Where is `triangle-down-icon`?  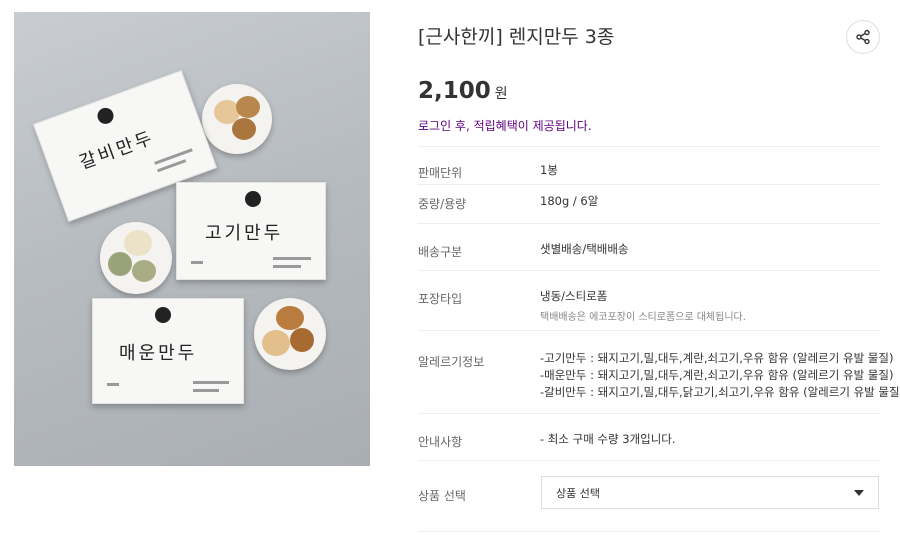 triangle-down-icon is located at coordinates (859, 492).